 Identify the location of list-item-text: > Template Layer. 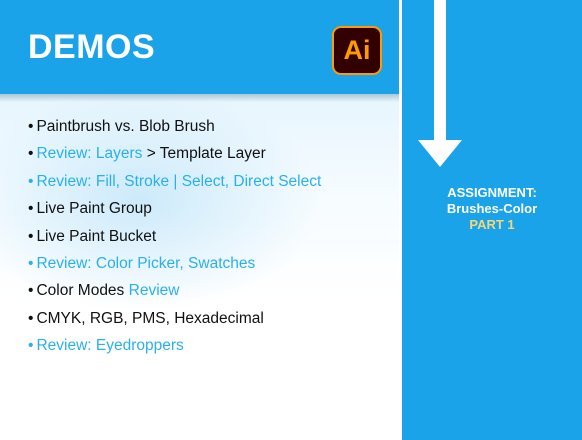
(204, 154).